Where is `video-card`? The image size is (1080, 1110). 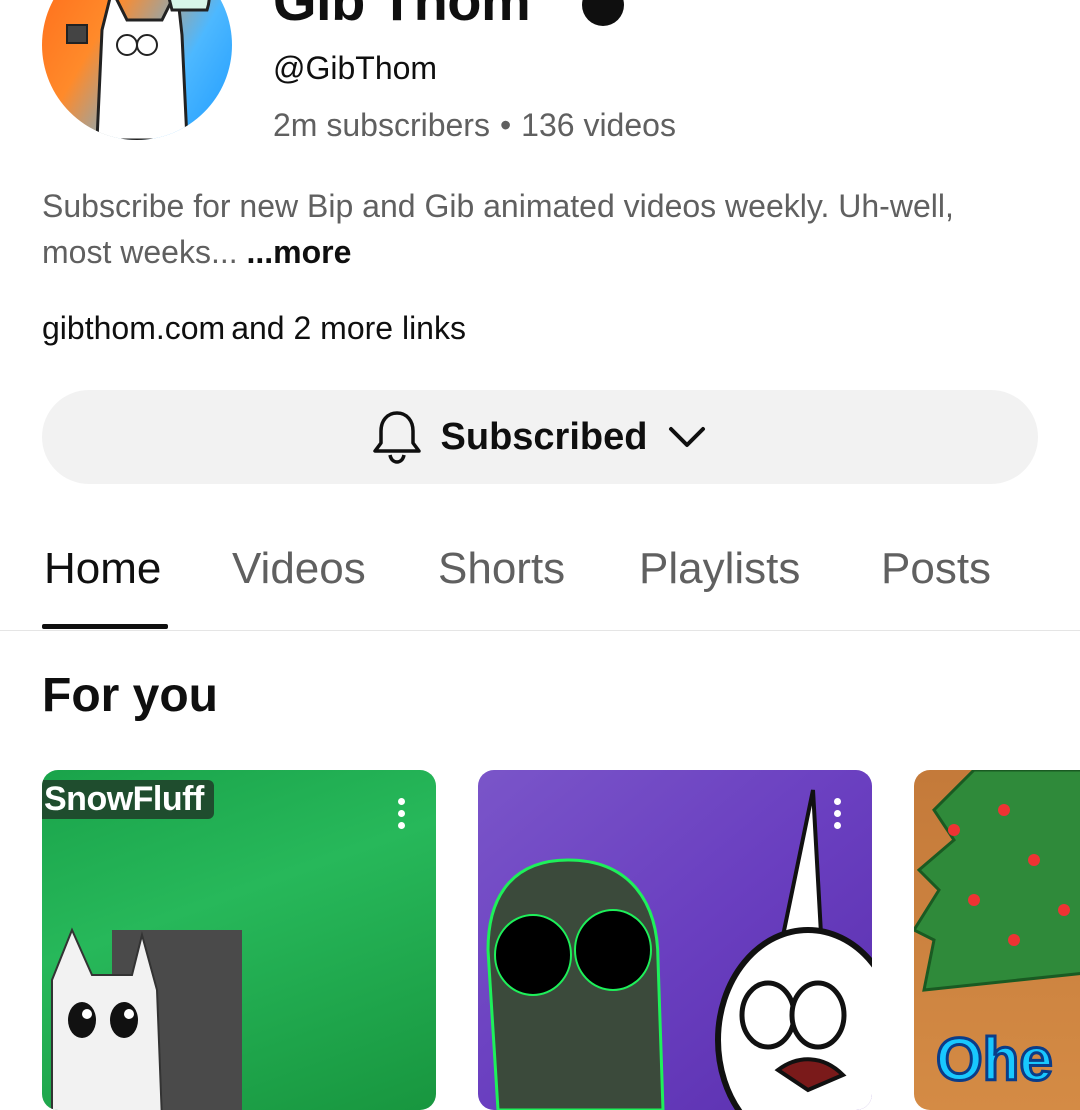
video-card is located at coordinates (675, 940).